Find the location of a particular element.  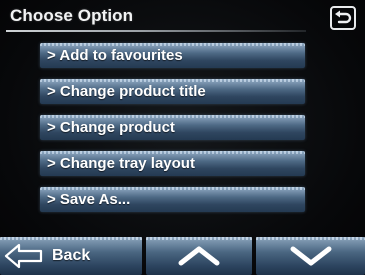

chevron-up-icon is located at coordinates (199, 256).